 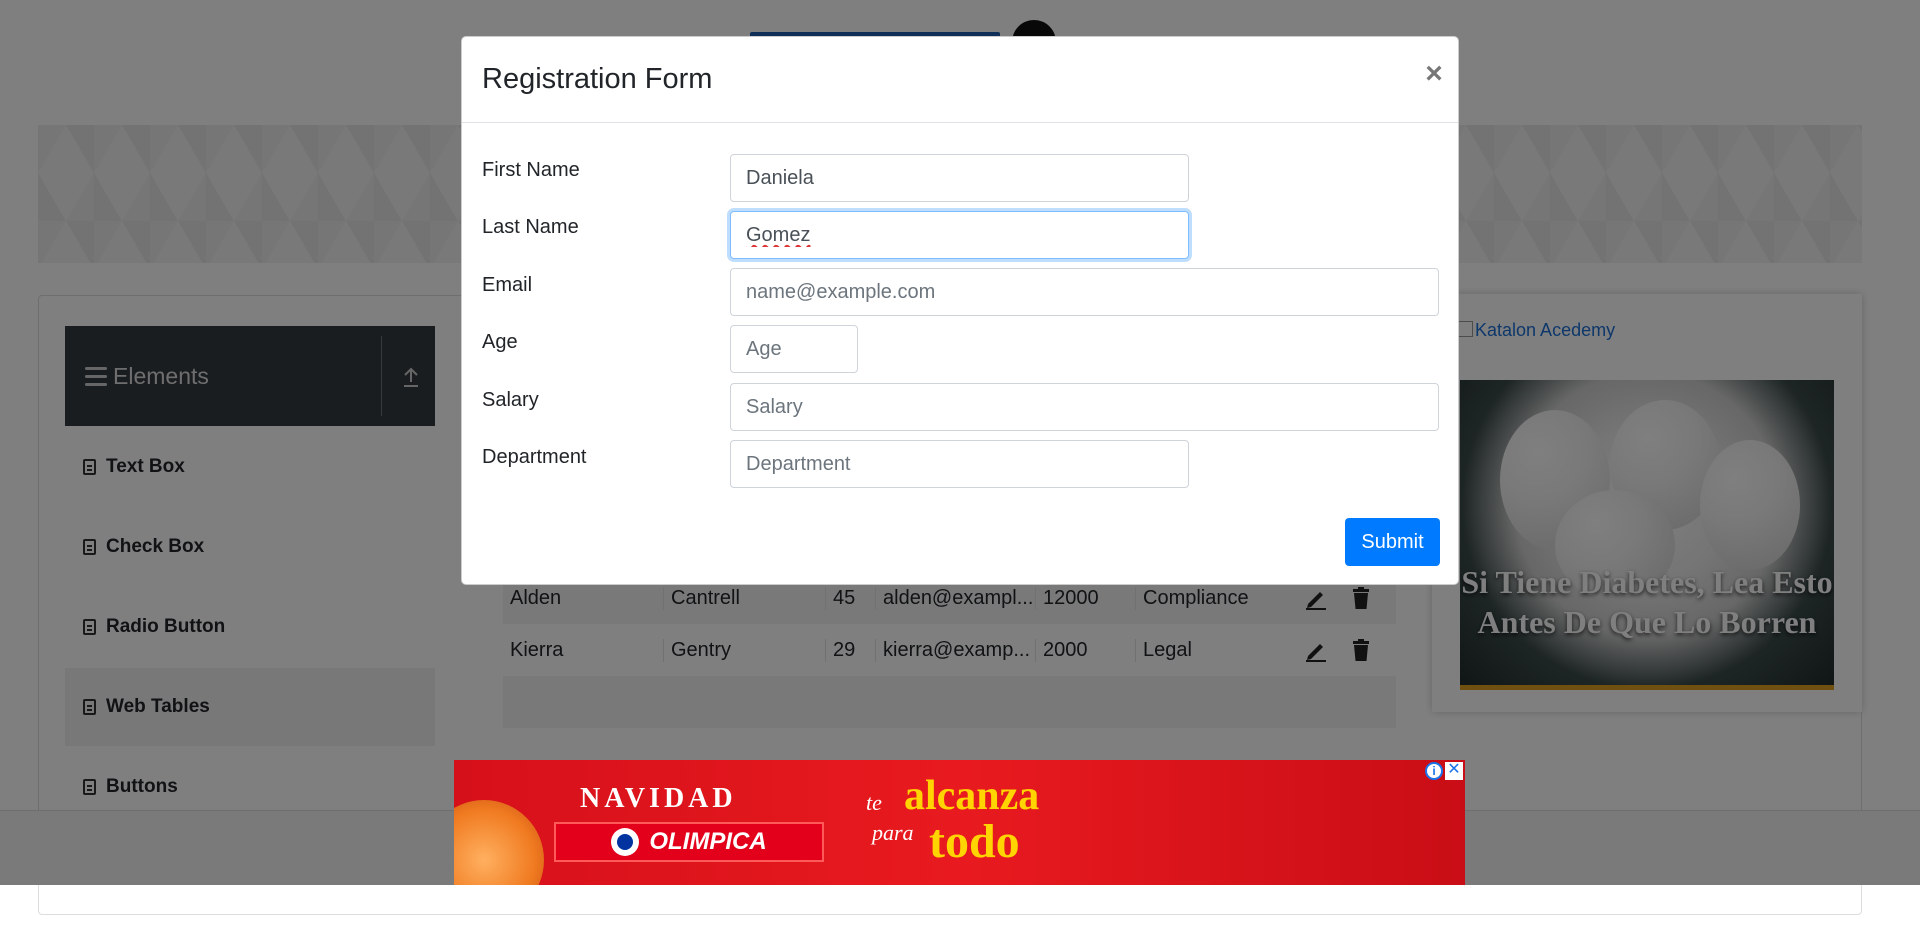 What do you see at coordinates (597, 79) in the screenshot?
I see `modal-title: Registration Form` at bounding box center [597, 79].